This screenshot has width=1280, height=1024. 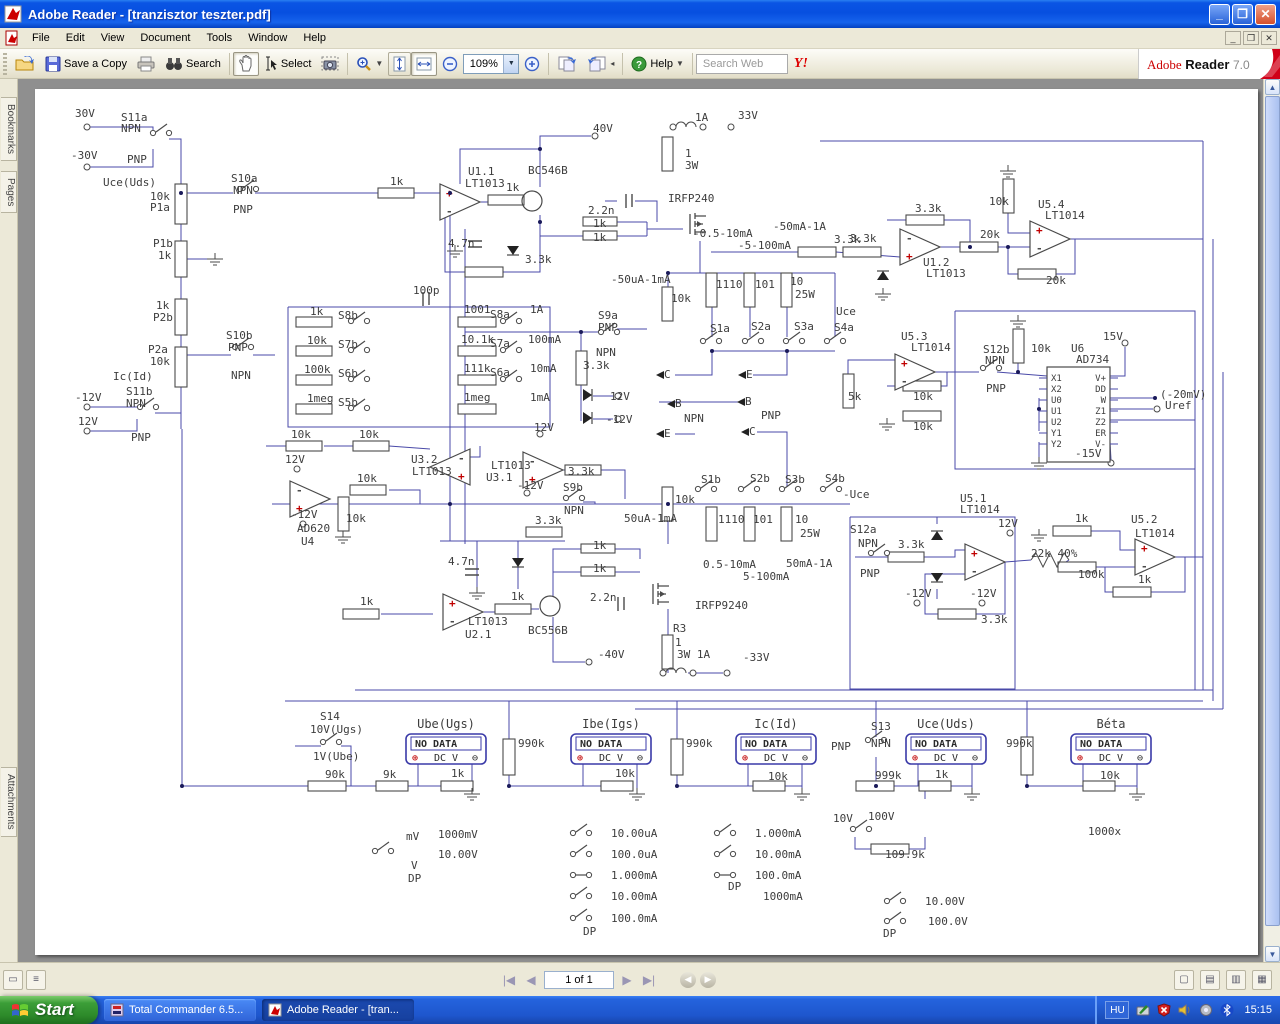 What do you see at coordinates (49, 1010) in the screenshot?
I see `start-button: Start` at bounding box center [49, 1010].